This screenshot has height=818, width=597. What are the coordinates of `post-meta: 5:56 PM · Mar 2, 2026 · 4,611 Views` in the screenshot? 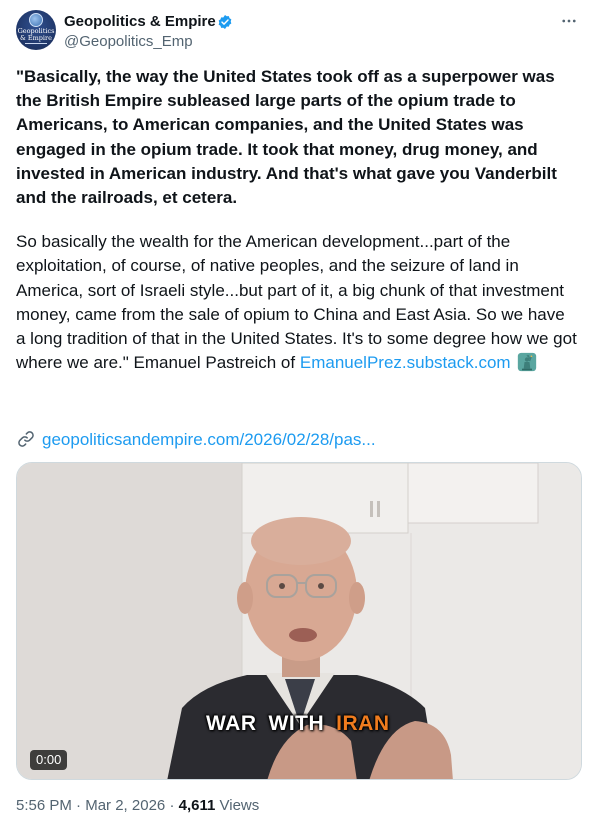 It's located at (137, 806).